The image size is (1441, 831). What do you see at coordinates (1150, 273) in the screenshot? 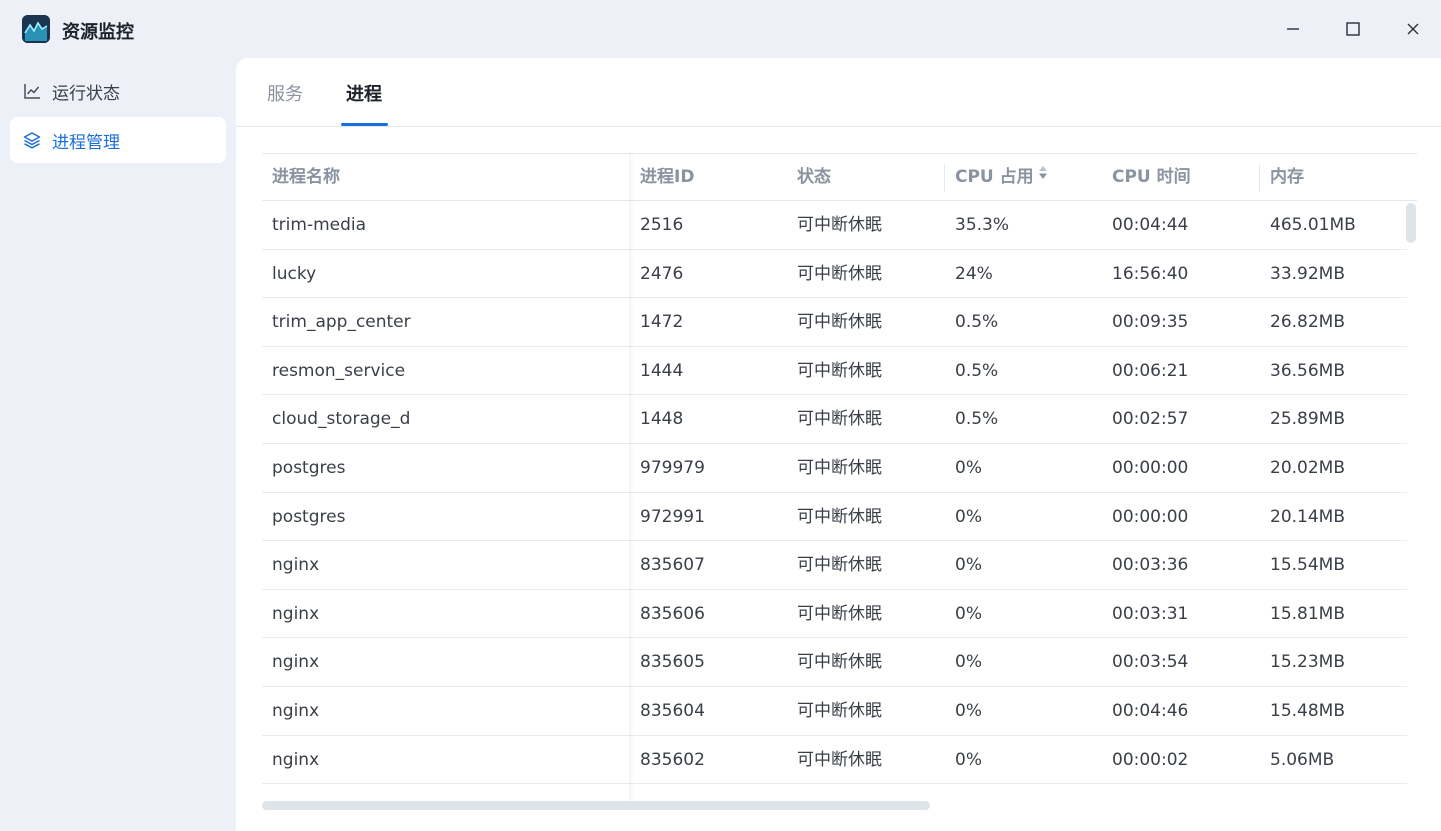
I see `cell-cpu-time: 16:56:40` at bounding box center [1150, 273].